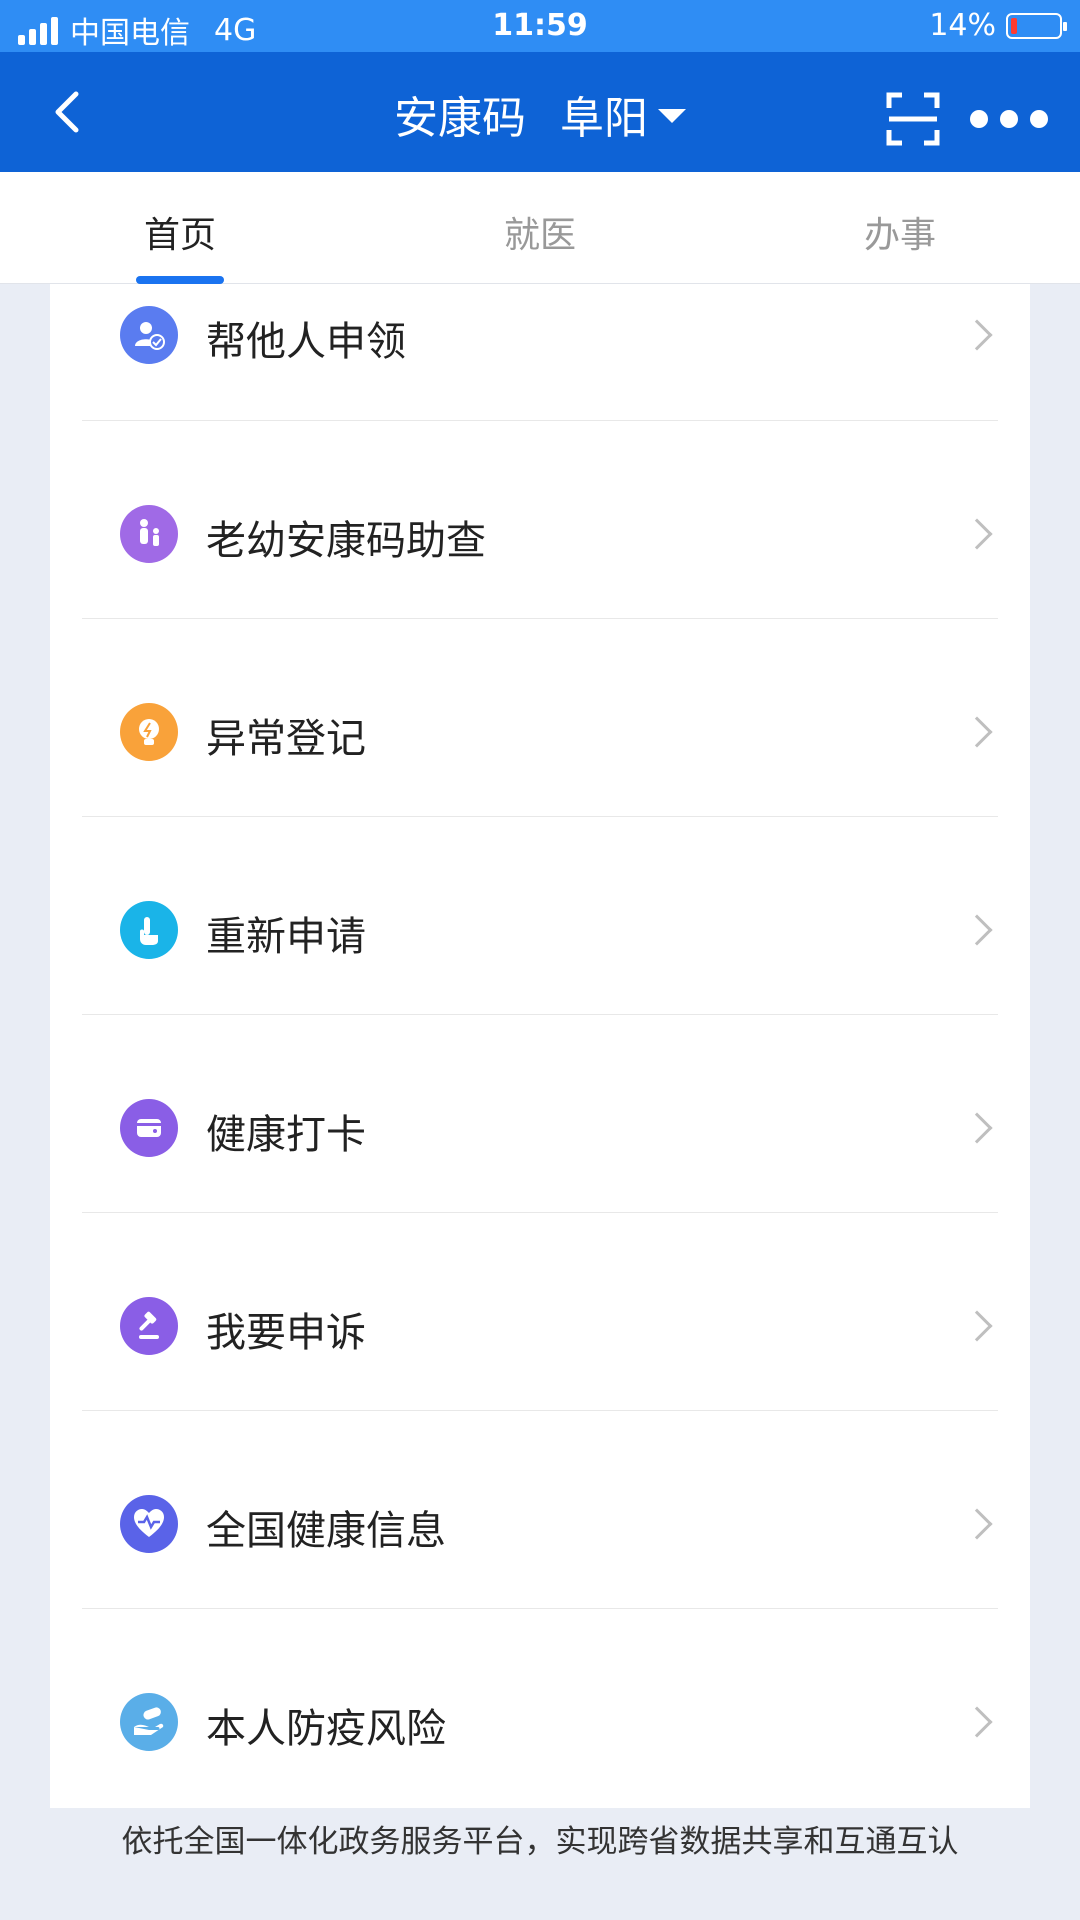 The height and width of the screenshot is (1920, 1080). What do you see at coordinates (149, 335) in the screenshot?
I see `user-check-icon` at bounding box center [149, 335].